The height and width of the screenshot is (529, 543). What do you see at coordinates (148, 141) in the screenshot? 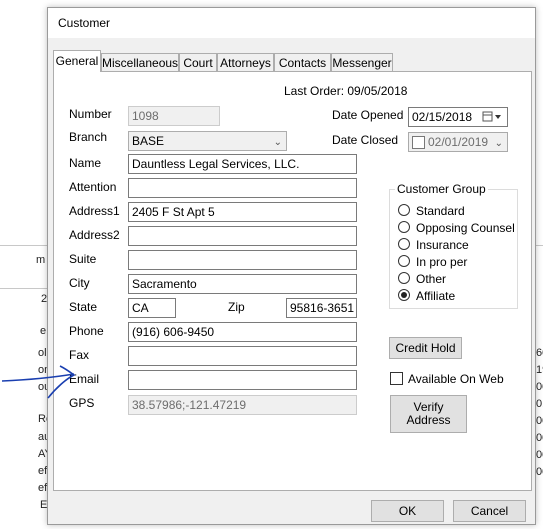
I see `branch-value: BASE` at bounding box center [148, 141].